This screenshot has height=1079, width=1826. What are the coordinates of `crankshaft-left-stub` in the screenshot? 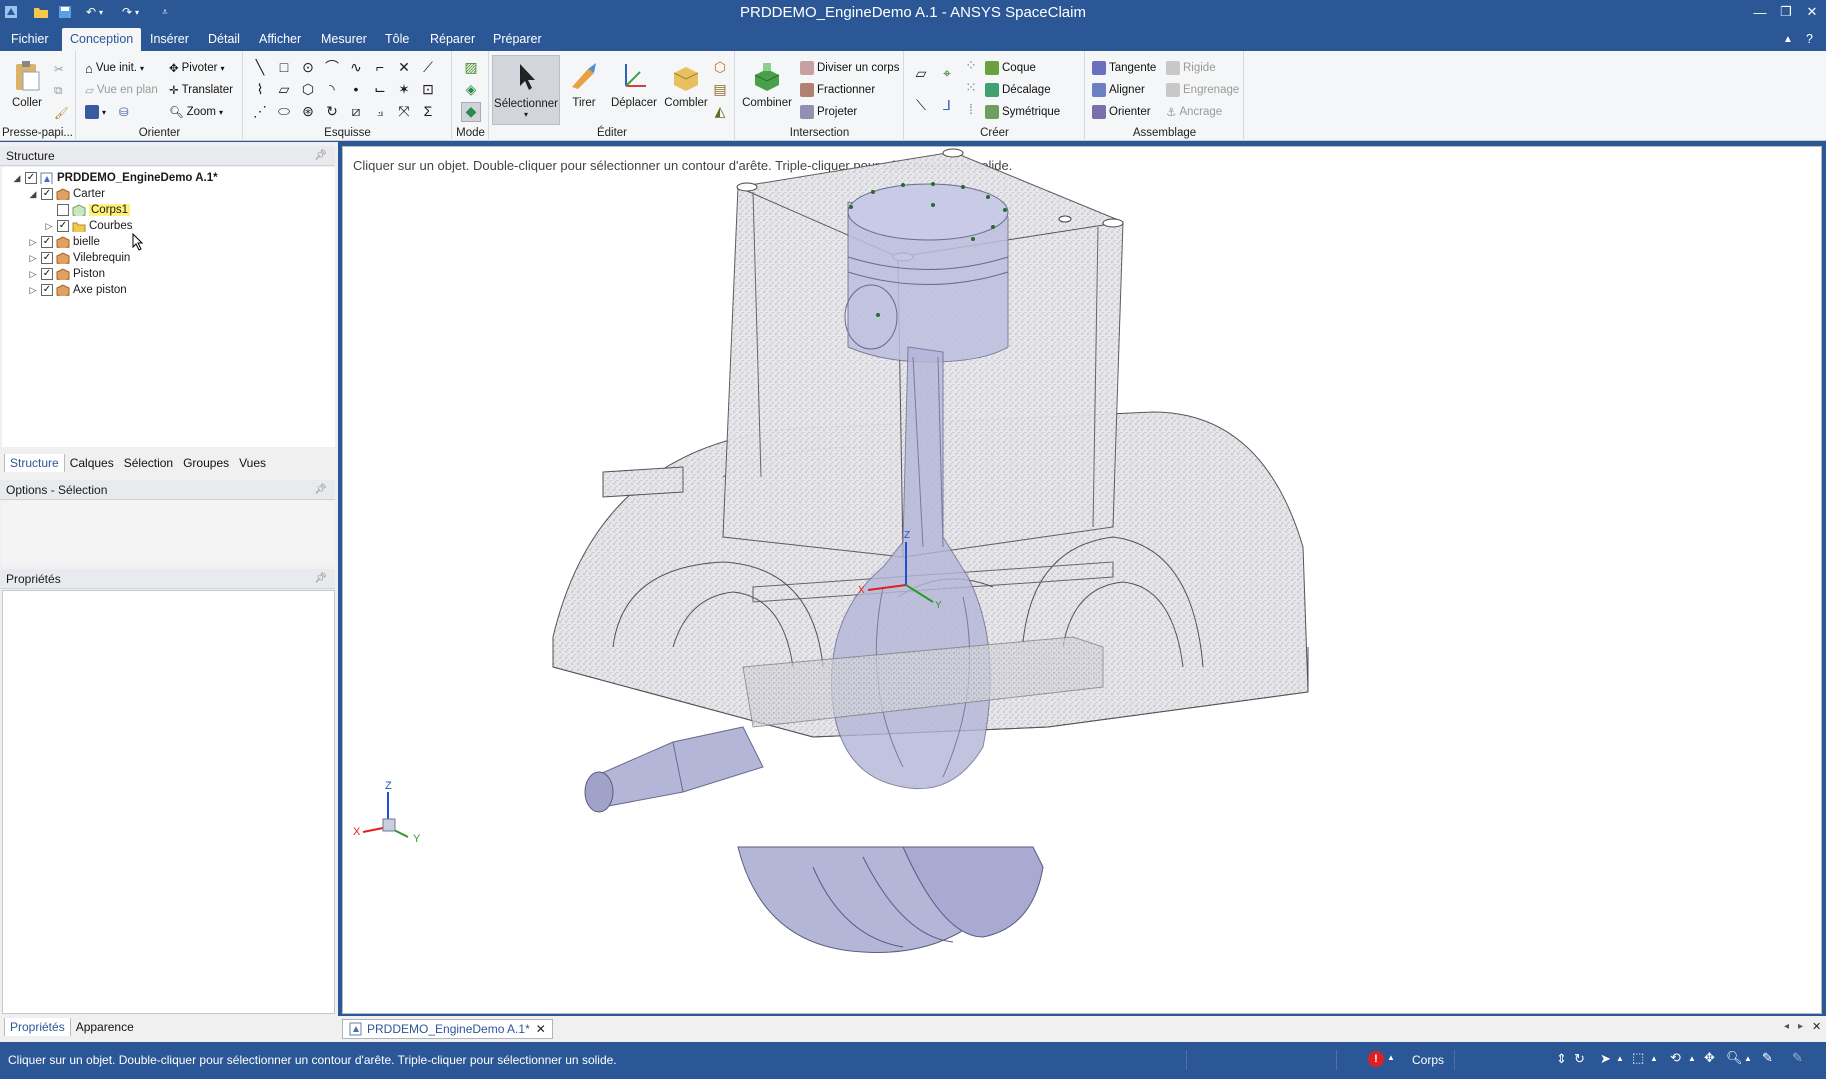 It's located at (674, 769).